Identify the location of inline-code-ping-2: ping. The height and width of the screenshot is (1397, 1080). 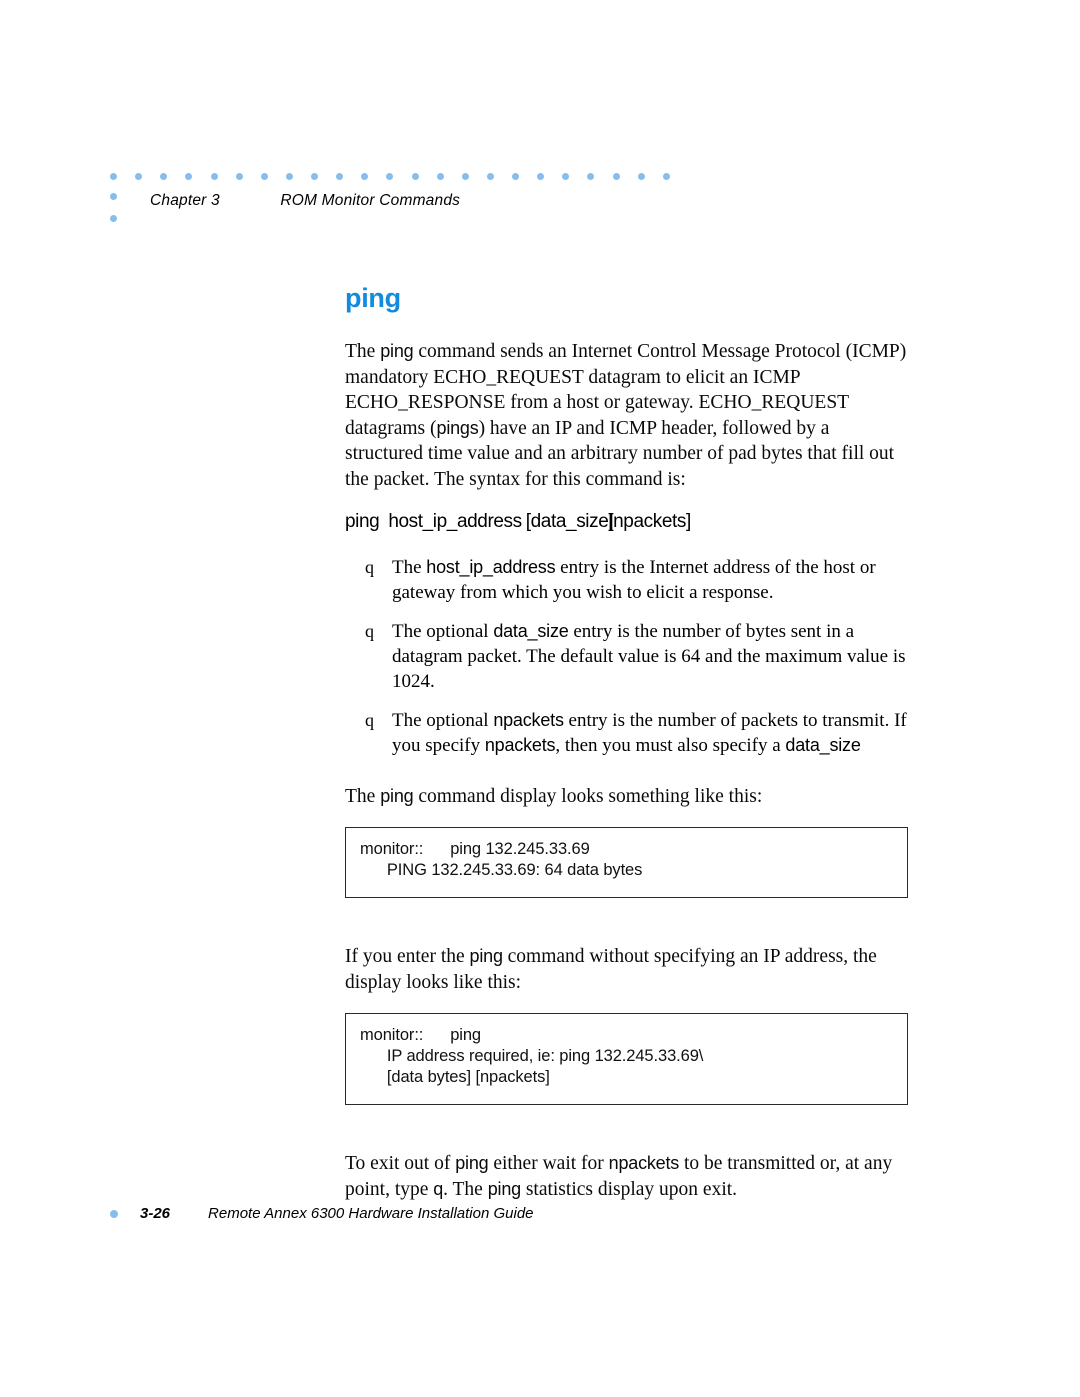
(397, 795).